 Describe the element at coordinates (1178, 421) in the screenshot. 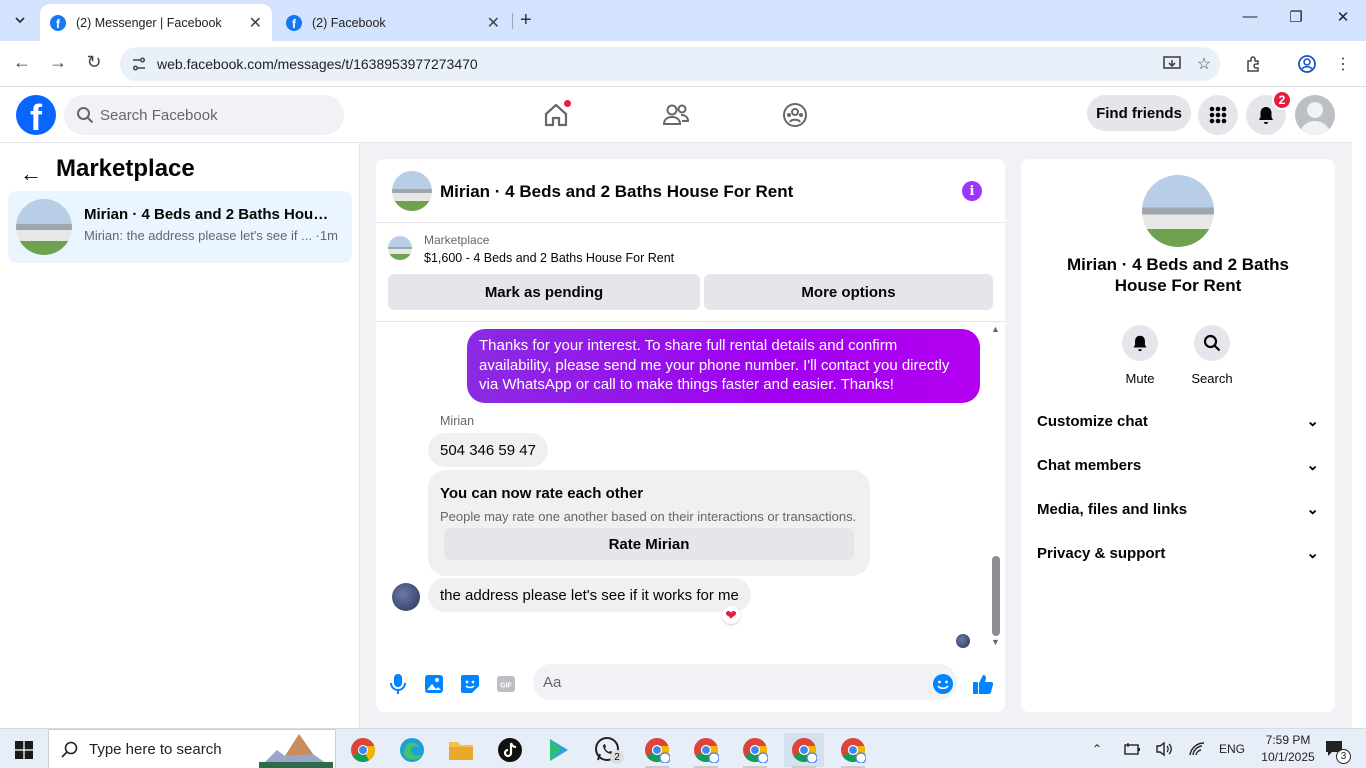

I see `section-customize-chat: Customize chat ⌄` at that location.